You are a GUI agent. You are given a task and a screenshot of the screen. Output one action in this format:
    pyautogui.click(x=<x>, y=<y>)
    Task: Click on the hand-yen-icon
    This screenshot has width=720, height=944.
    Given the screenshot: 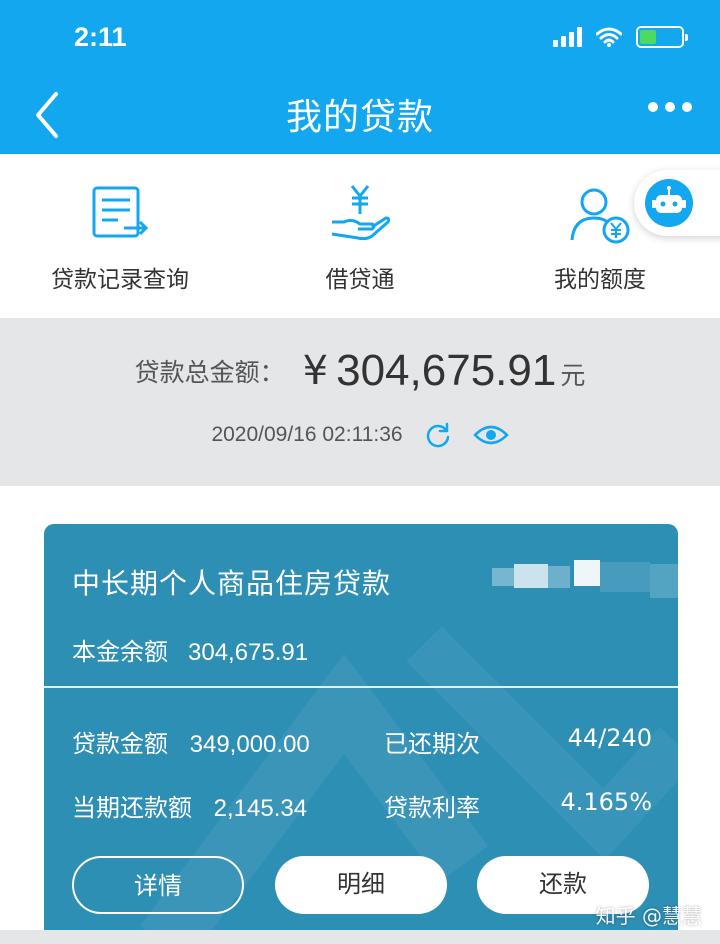 What is the action you would take?
    pyautogui.click(x=361, y=213)
    